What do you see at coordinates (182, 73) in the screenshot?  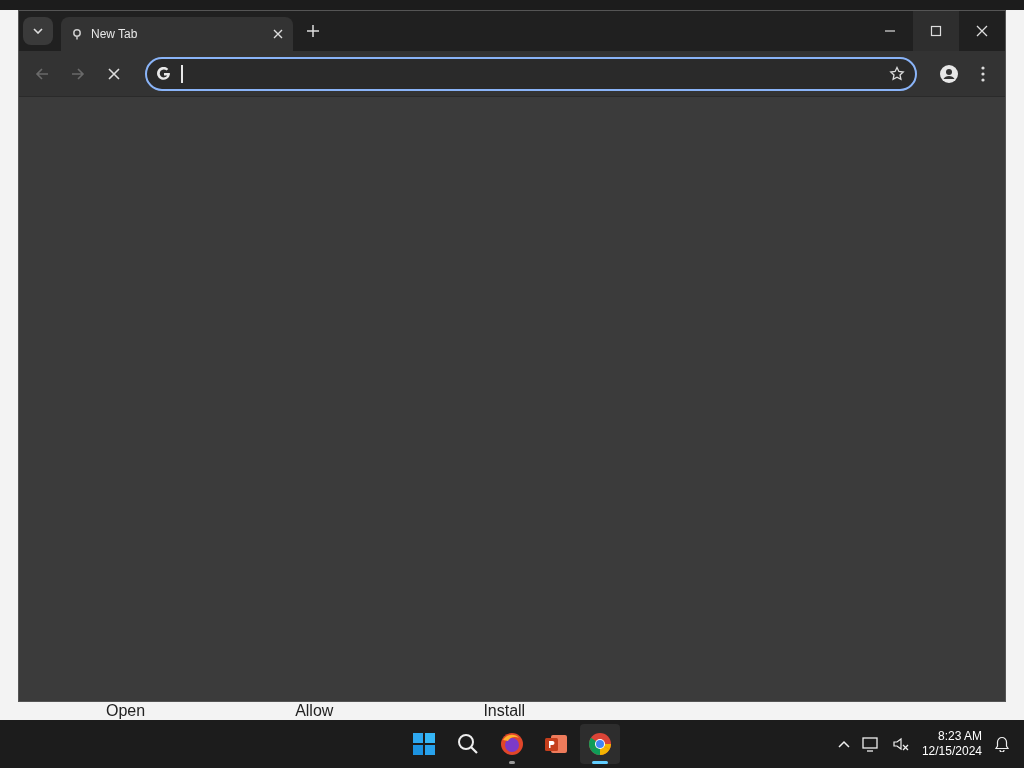 I see `text-cursor` at bounding box center [182, 73].